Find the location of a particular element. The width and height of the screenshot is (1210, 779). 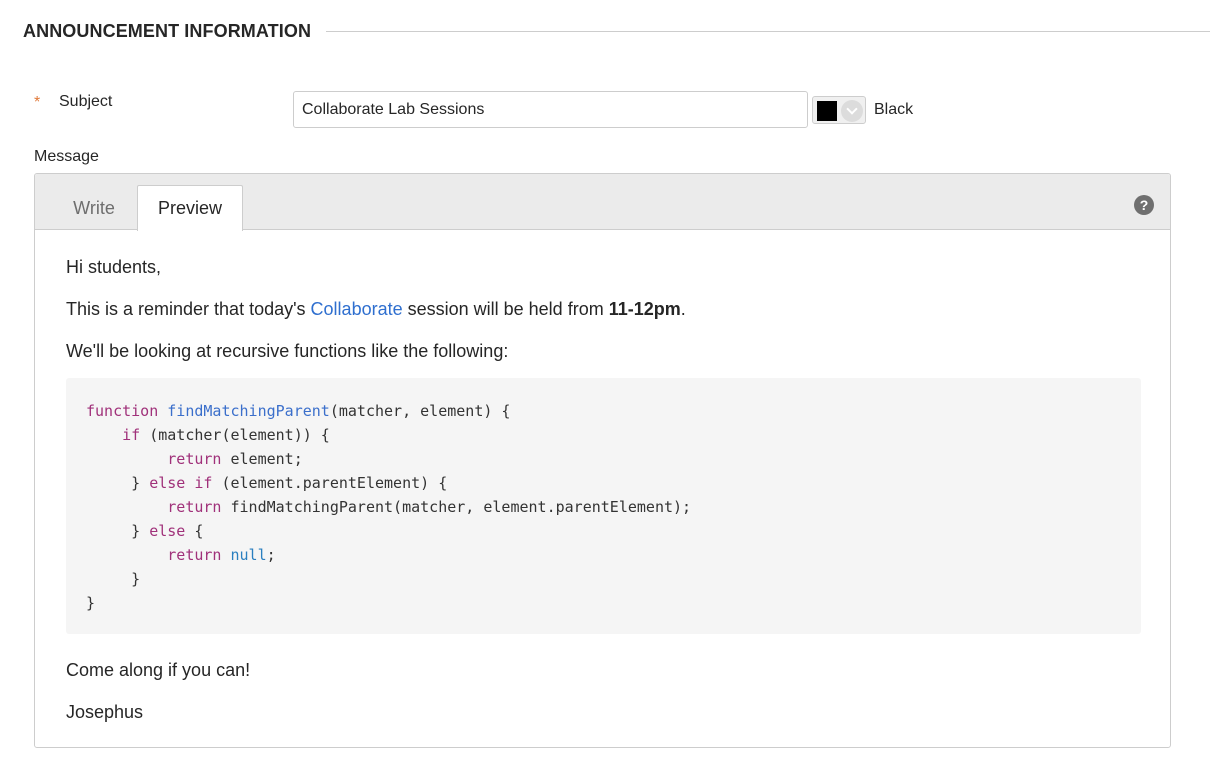

greeting-text: Hi students, is located at coordinates (114, 267).